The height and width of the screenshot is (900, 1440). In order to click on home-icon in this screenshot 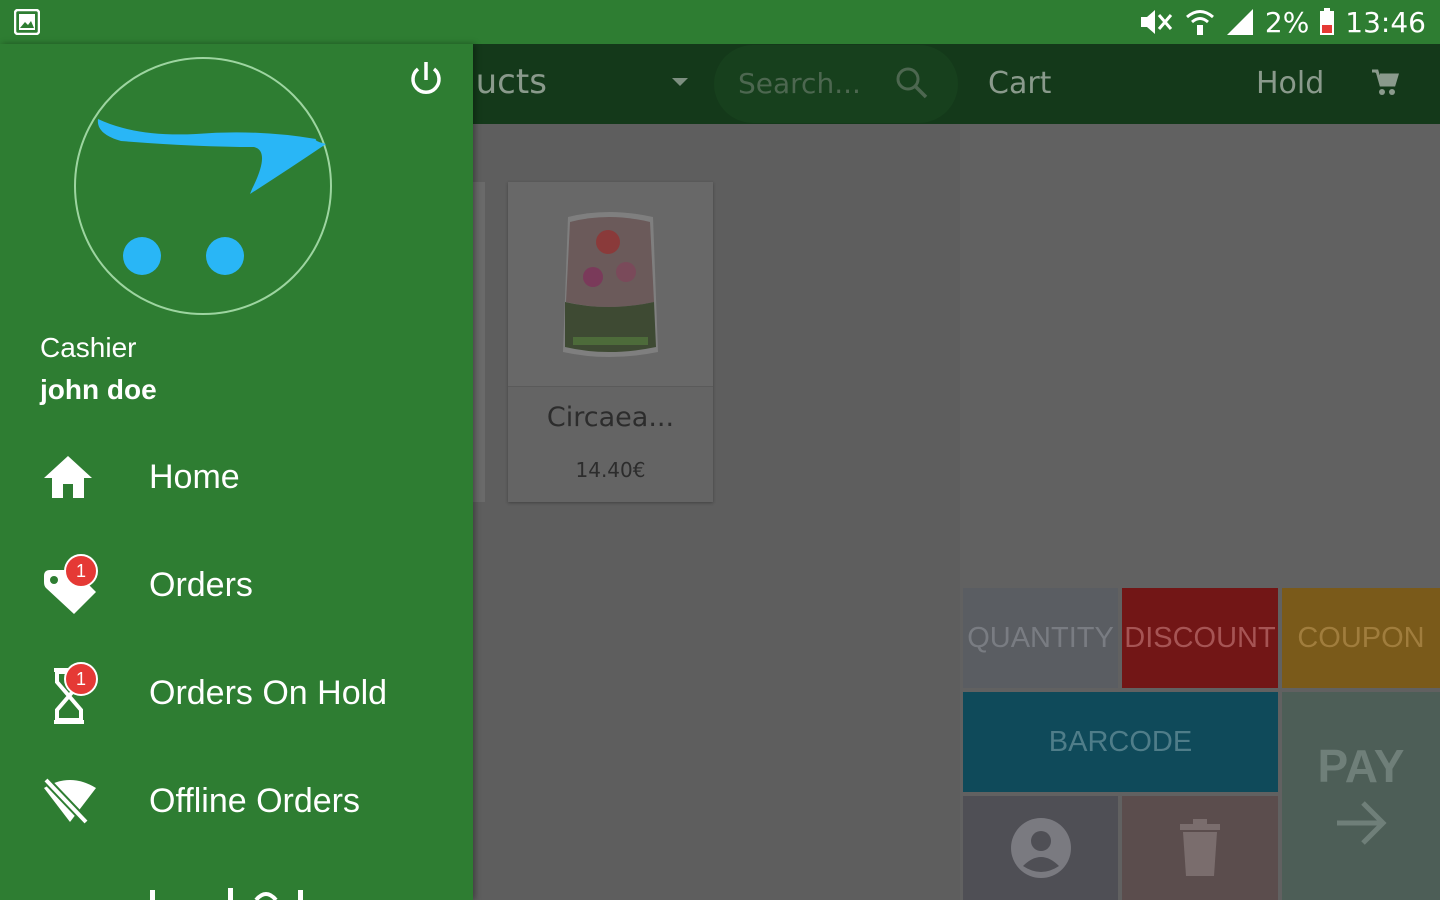, I will do `click(70, 480)`.